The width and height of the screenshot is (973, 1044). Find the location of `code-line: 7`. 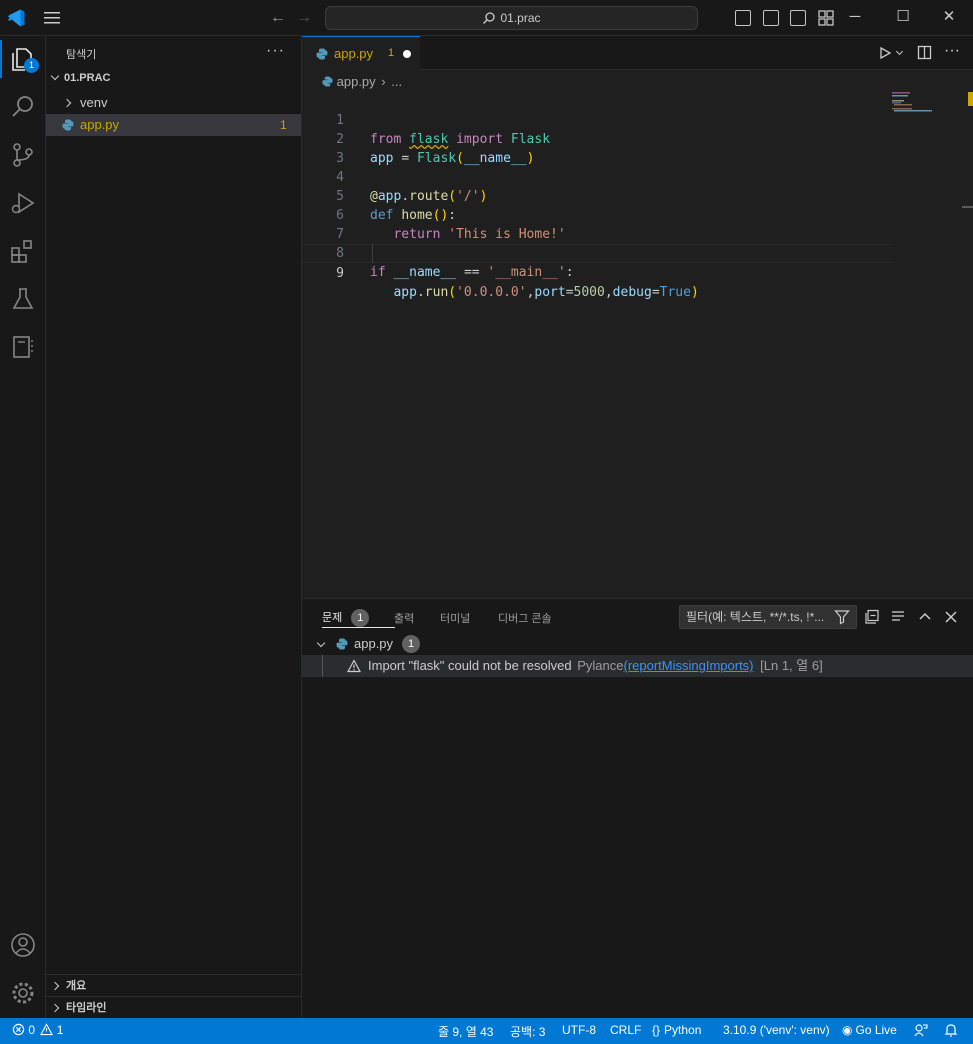

code-line: 7 is located at coordinates (597, 224).